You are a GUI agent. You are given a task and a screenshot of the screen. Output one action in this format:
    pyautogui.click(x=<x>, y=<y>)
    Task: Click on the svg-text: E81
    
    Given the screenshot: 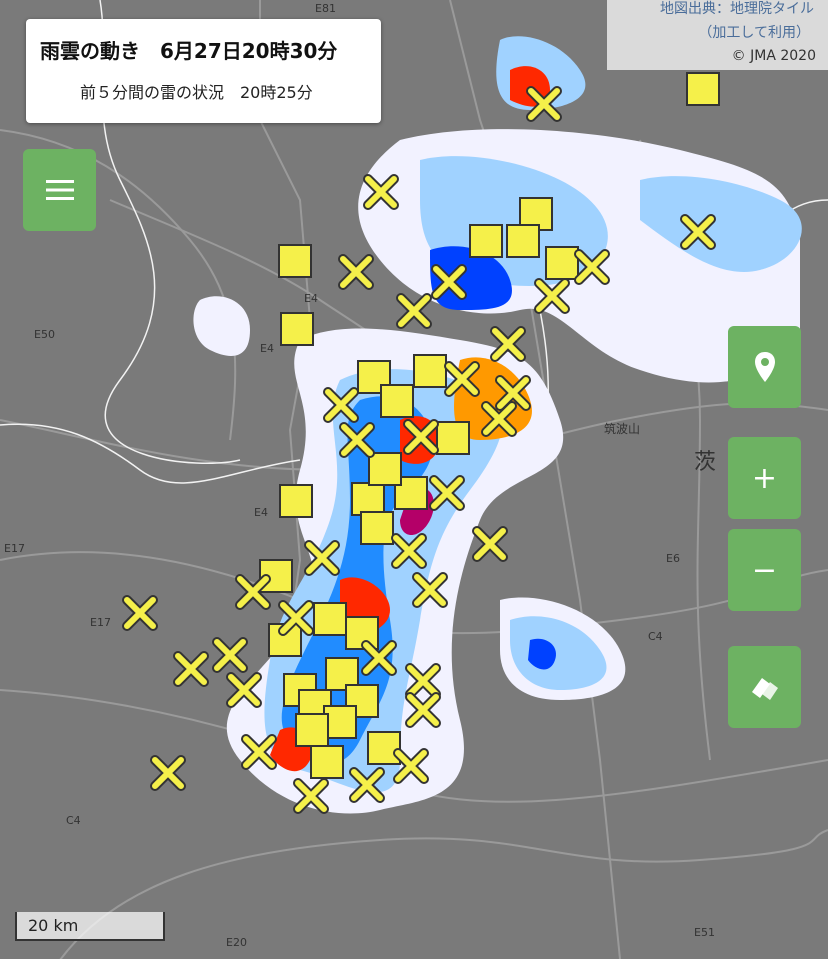 What is the action you would take?
    pyautogui.click(x=325, y=8)
    